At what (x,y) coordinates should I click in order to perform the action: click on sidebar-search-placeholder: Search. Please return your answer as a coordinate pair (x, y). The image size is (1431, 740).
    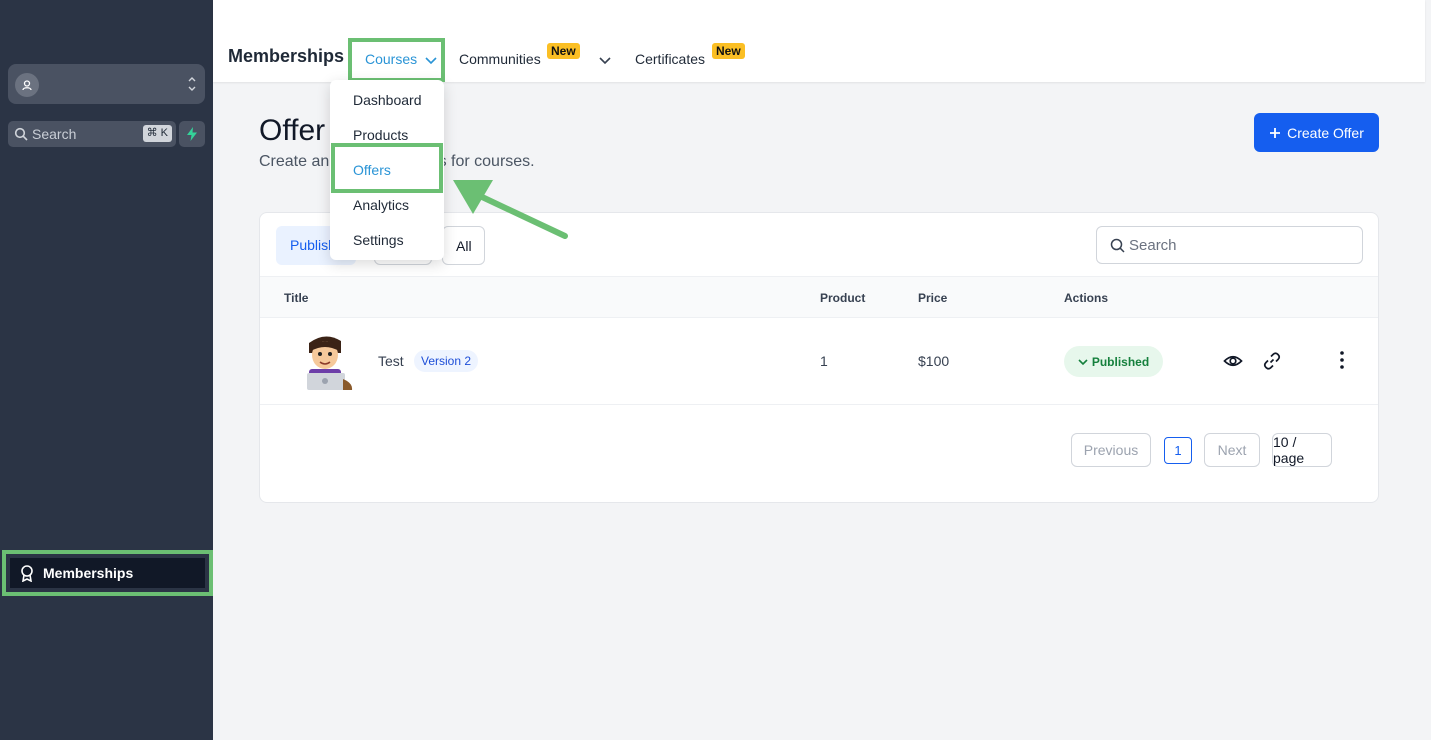
    Looking at the image, I should click on (54, 134).